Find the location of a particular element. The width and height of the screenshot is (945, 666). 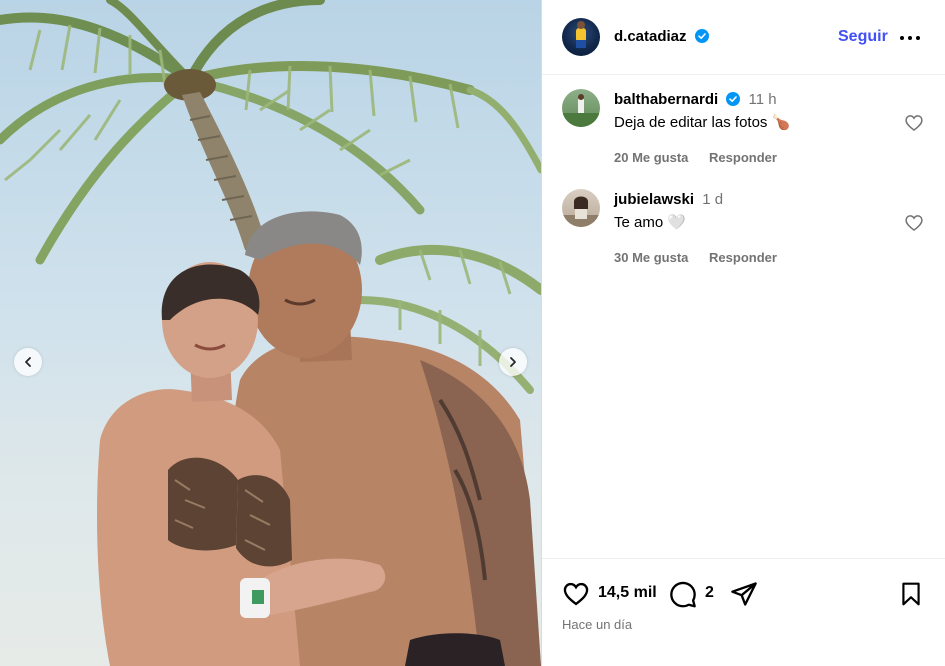

comment-meta: 20 Me gusta Responder is located at coordinates (759, 157).